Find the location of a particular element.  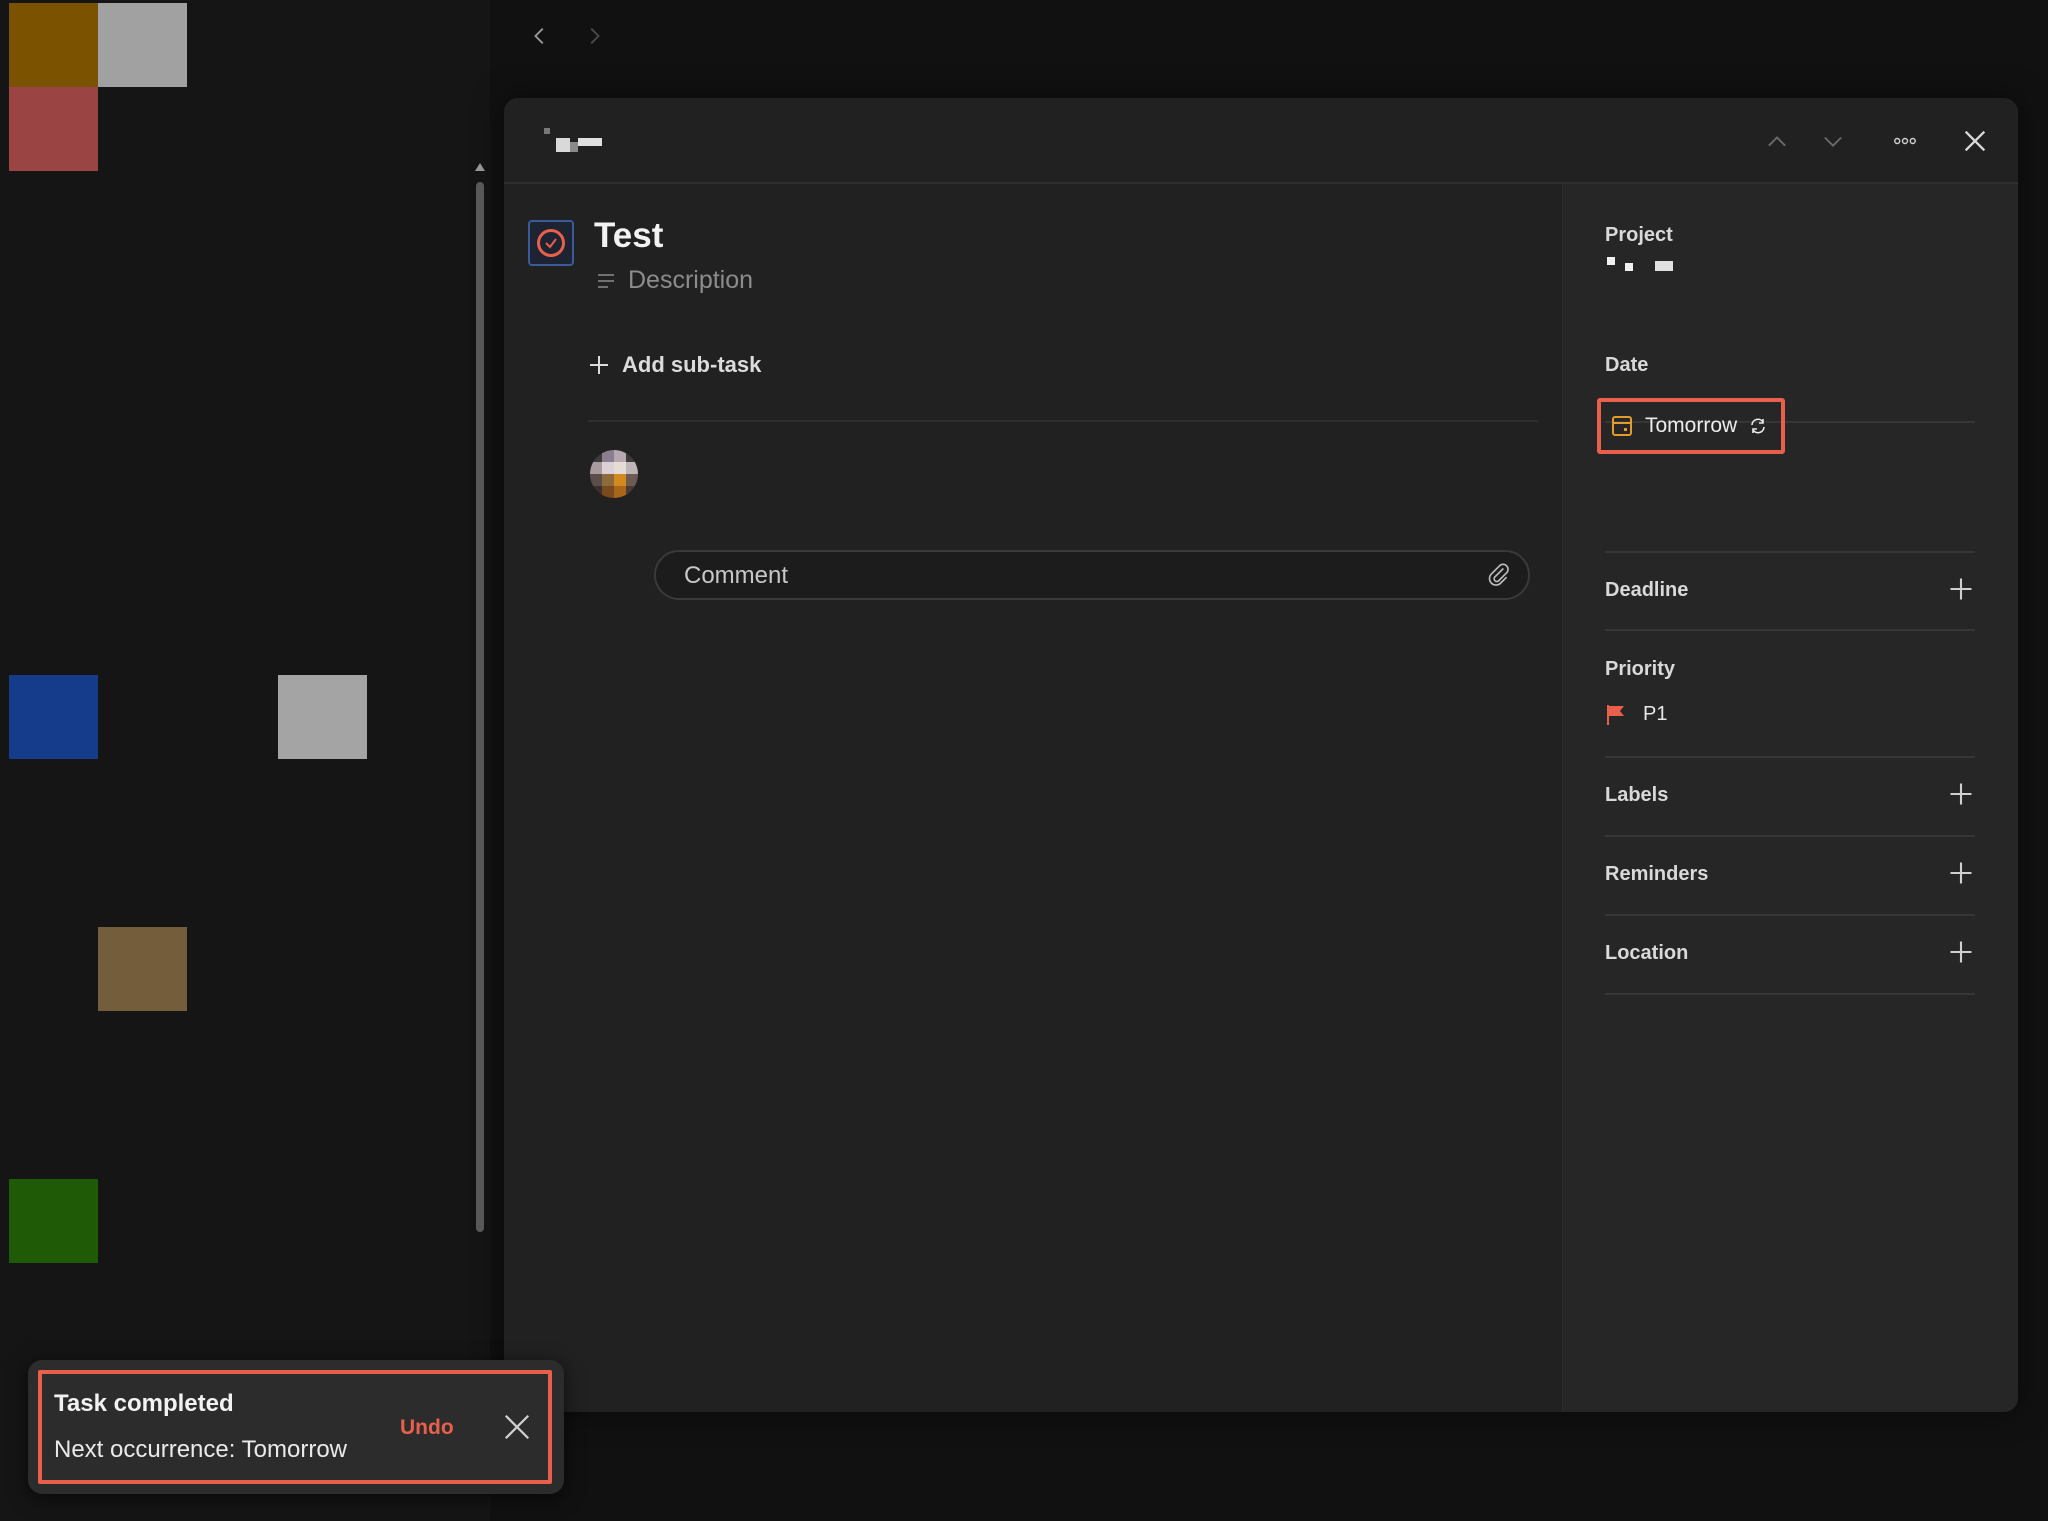

plus-icon is located at coordinates (599, 365).